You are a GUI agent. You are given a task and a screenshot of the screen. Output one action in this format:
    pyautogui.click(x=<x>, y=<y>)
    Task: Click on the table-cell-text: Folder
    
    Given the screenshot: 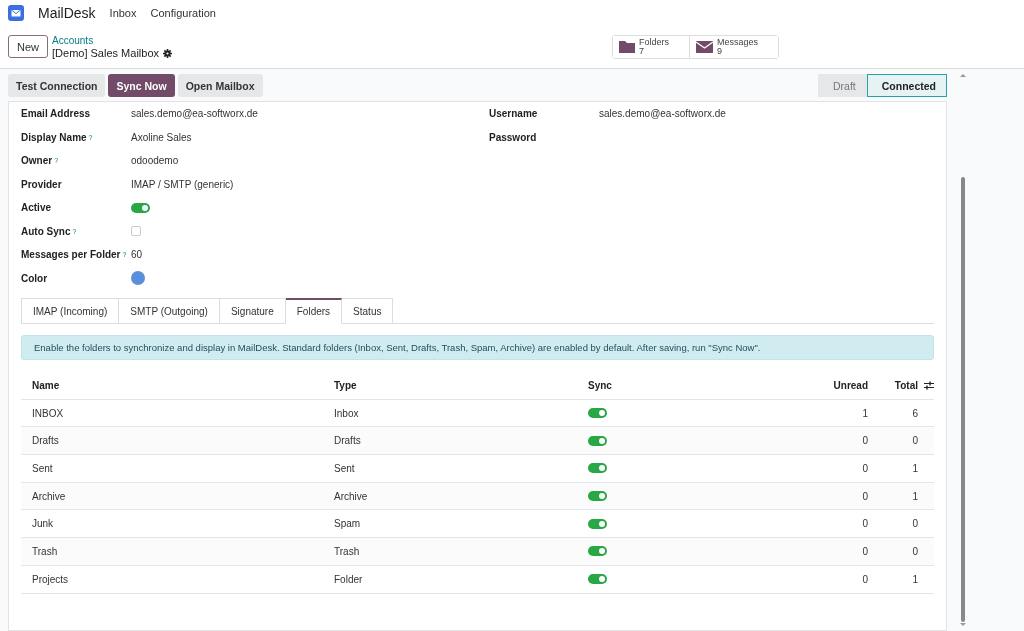 What is the action you would take?
    pyautogui.click(x=349, y=579)
    